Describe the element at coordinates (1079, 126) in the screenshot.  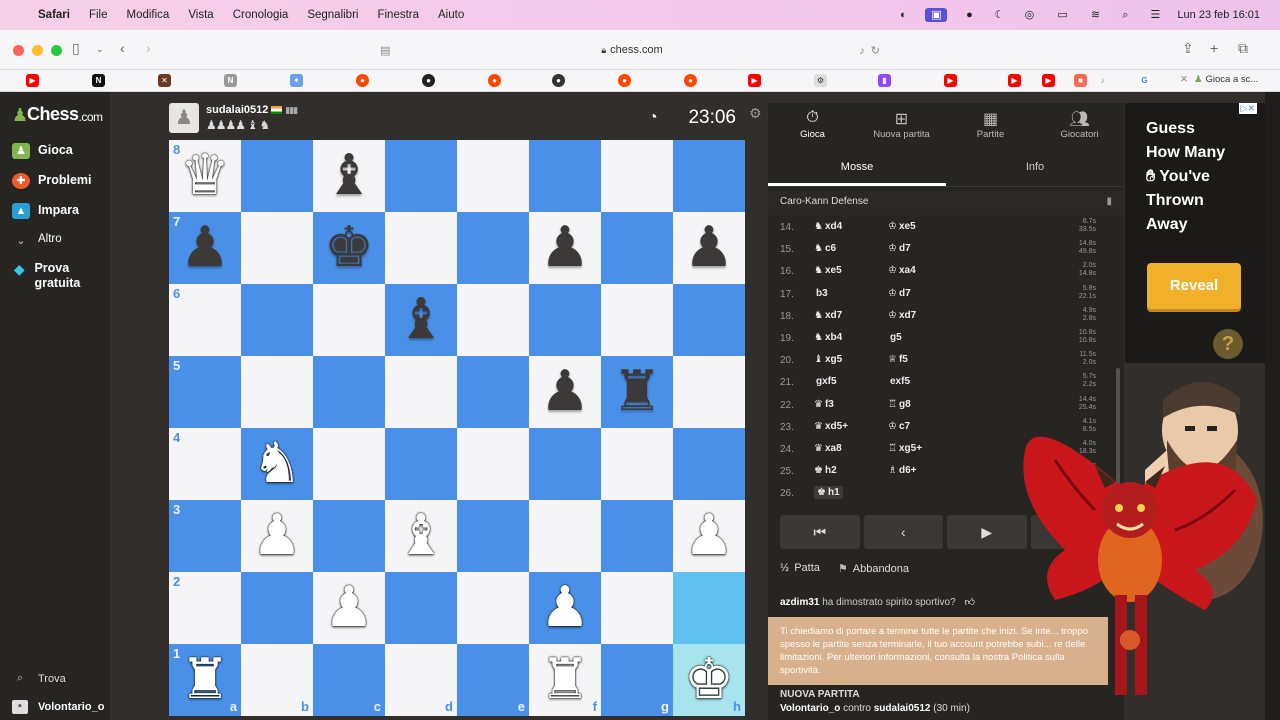
I see `tab-giocatori: 👥︎ Giocatori` at that location.